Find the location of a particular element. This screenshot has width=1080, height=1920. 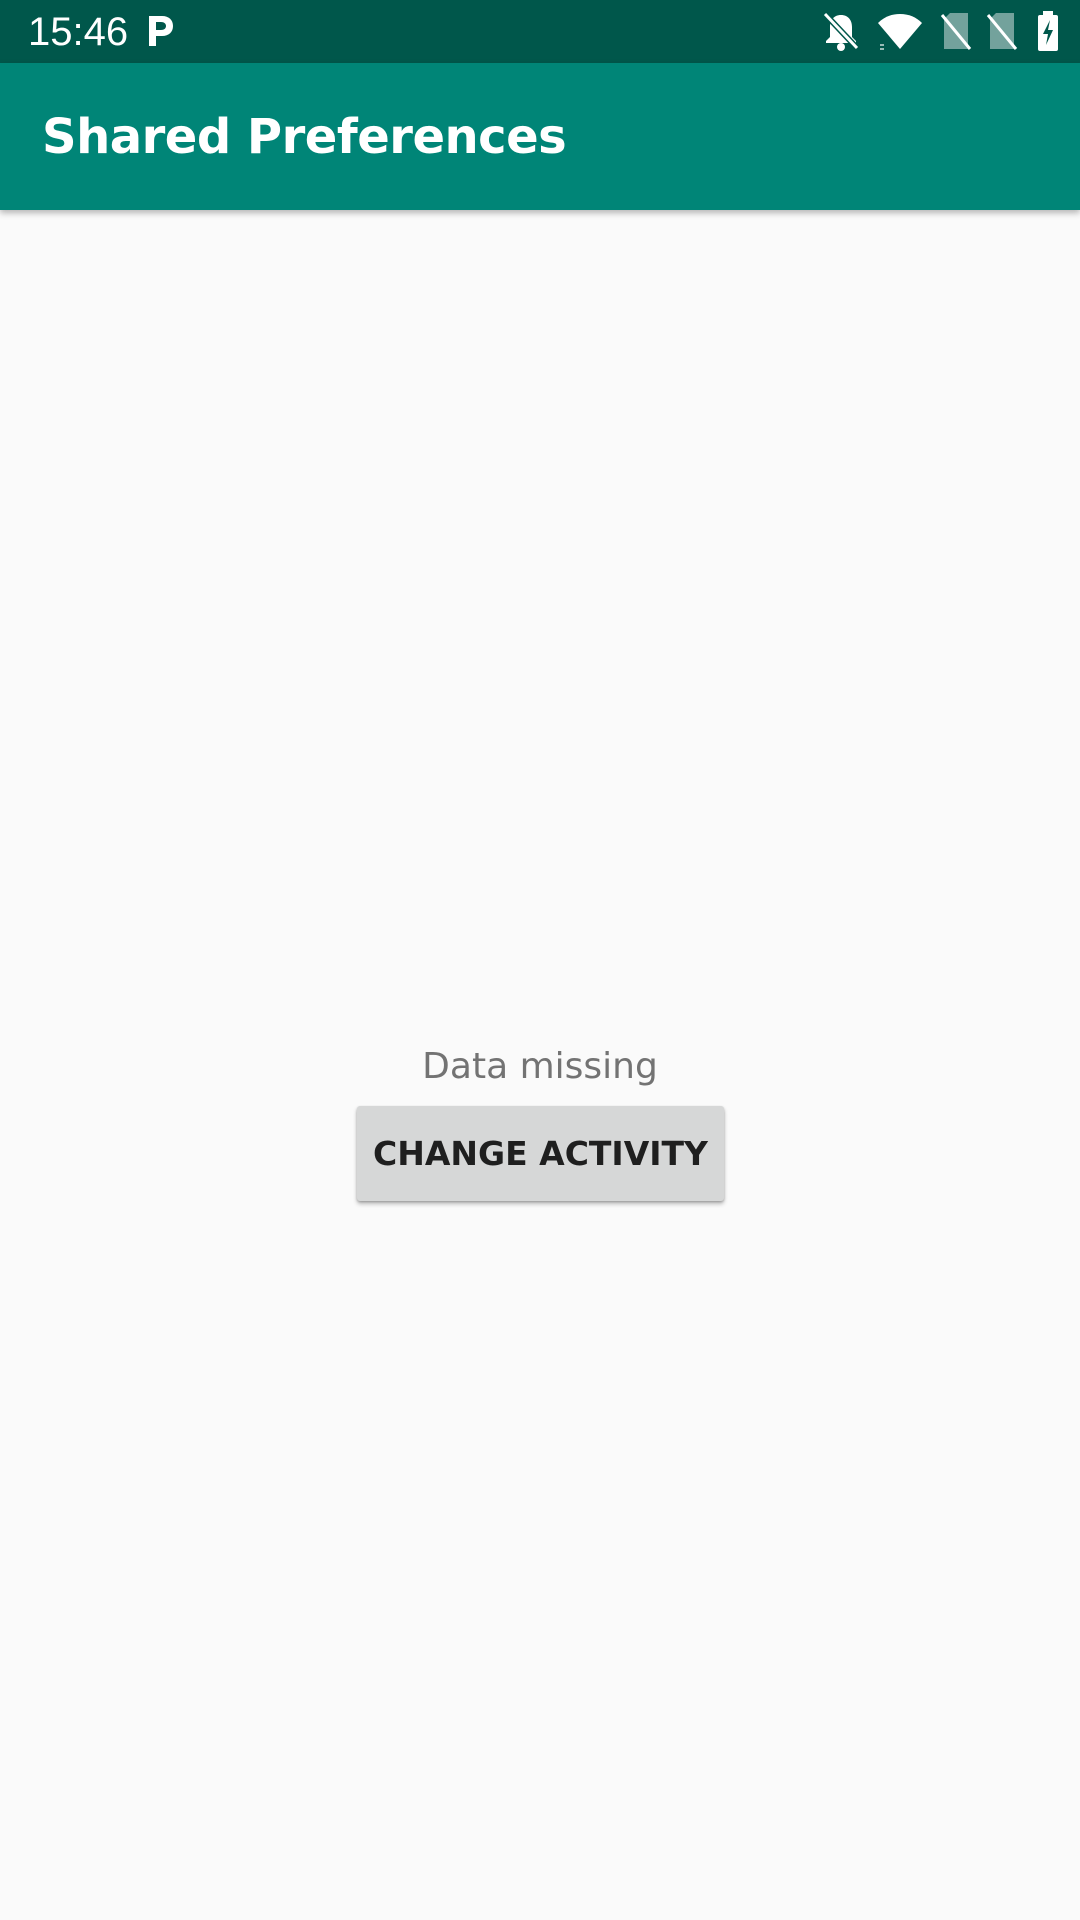

wifi-icon is located at coordinates (900, 32).